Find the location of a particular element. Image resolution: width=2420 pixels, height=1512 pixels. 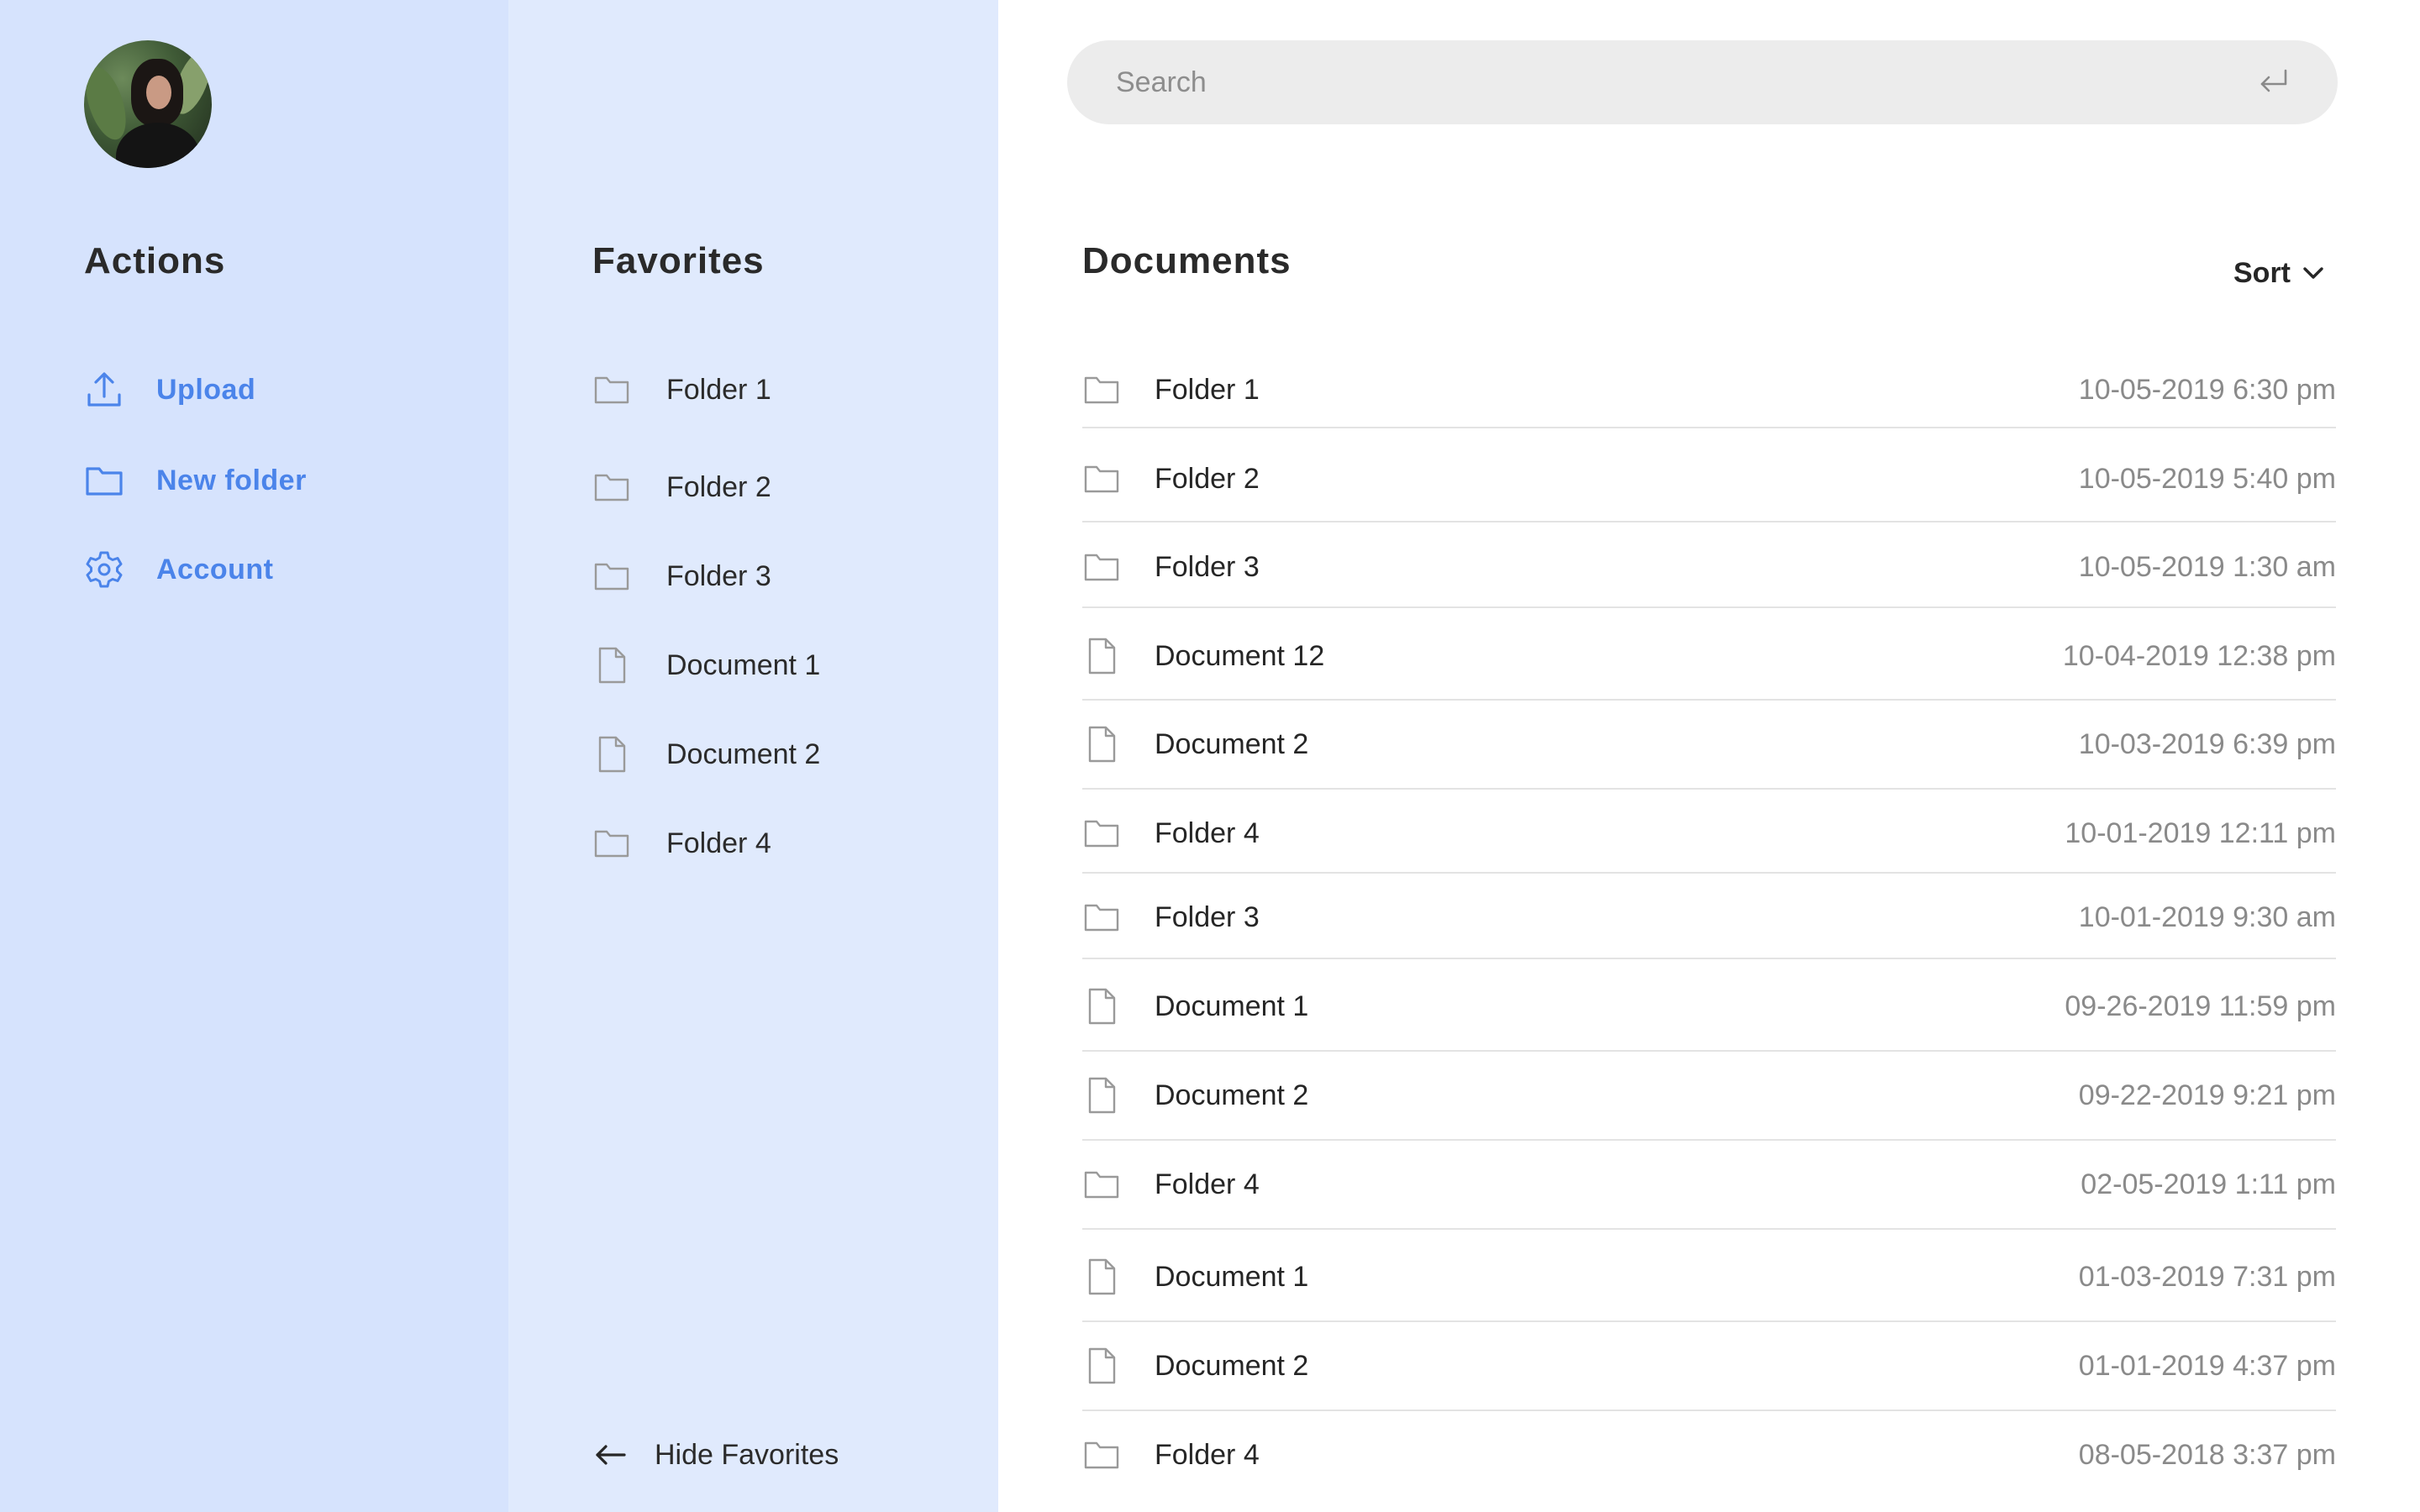

table-row: Document 2 01-01-2019 4:37 pm is located at coordinates (1709, 1366).